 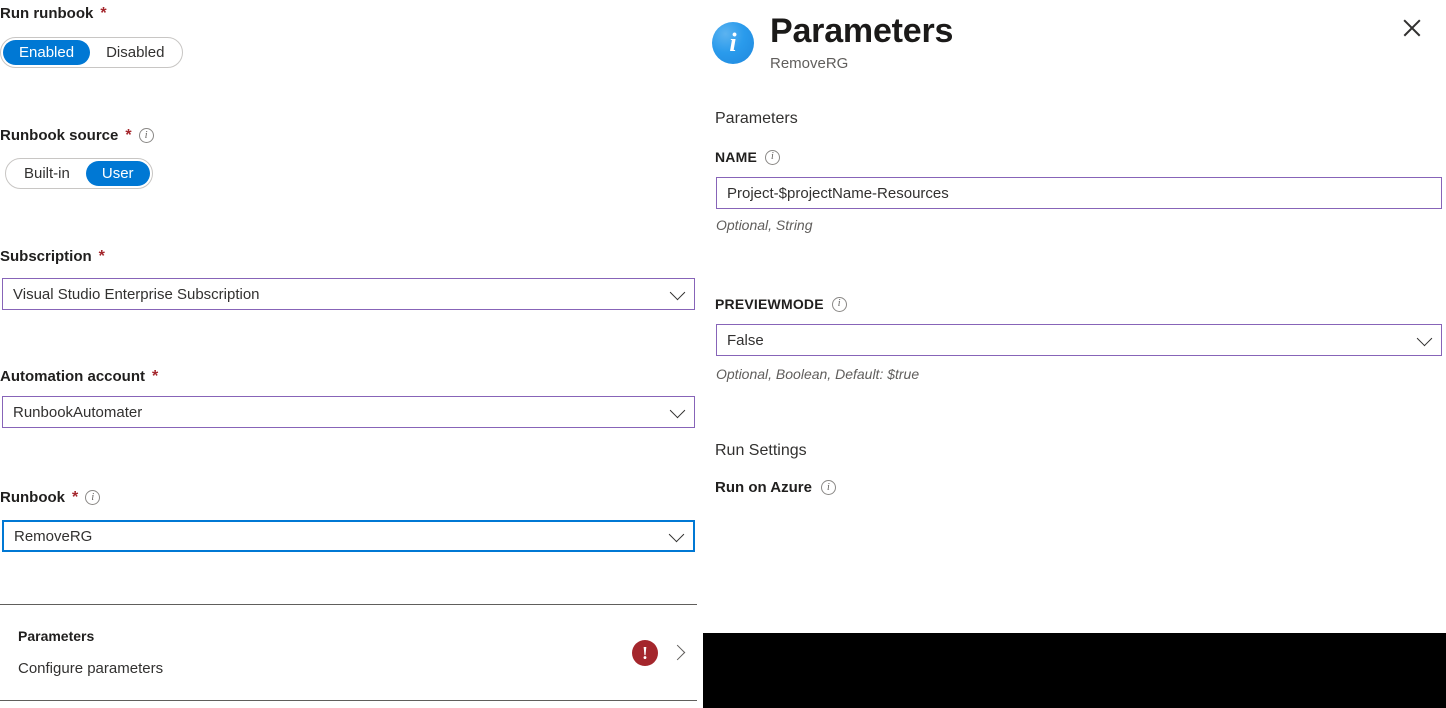 I want to click on runbook-label: Runbook, so click(x=32, y=497).